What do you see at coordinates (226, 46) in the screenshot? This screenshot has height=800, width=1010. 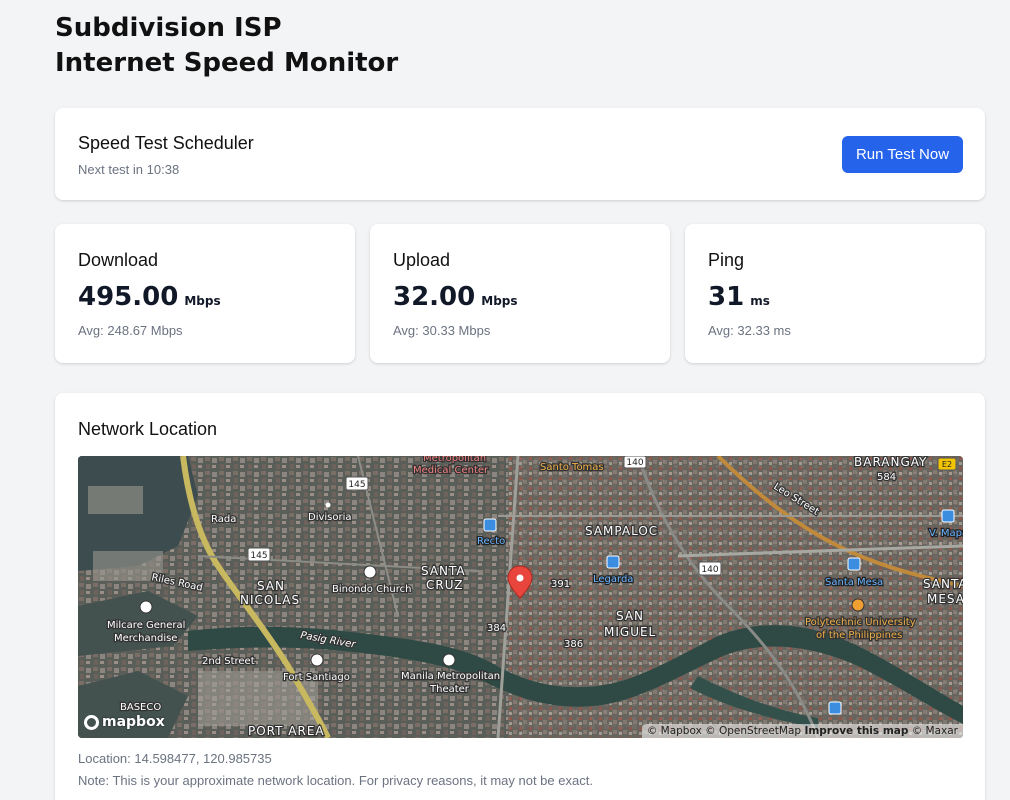 I see `page-title: Subdivision ISP Internet Speed Monitor` at bounding box center [226, 46].